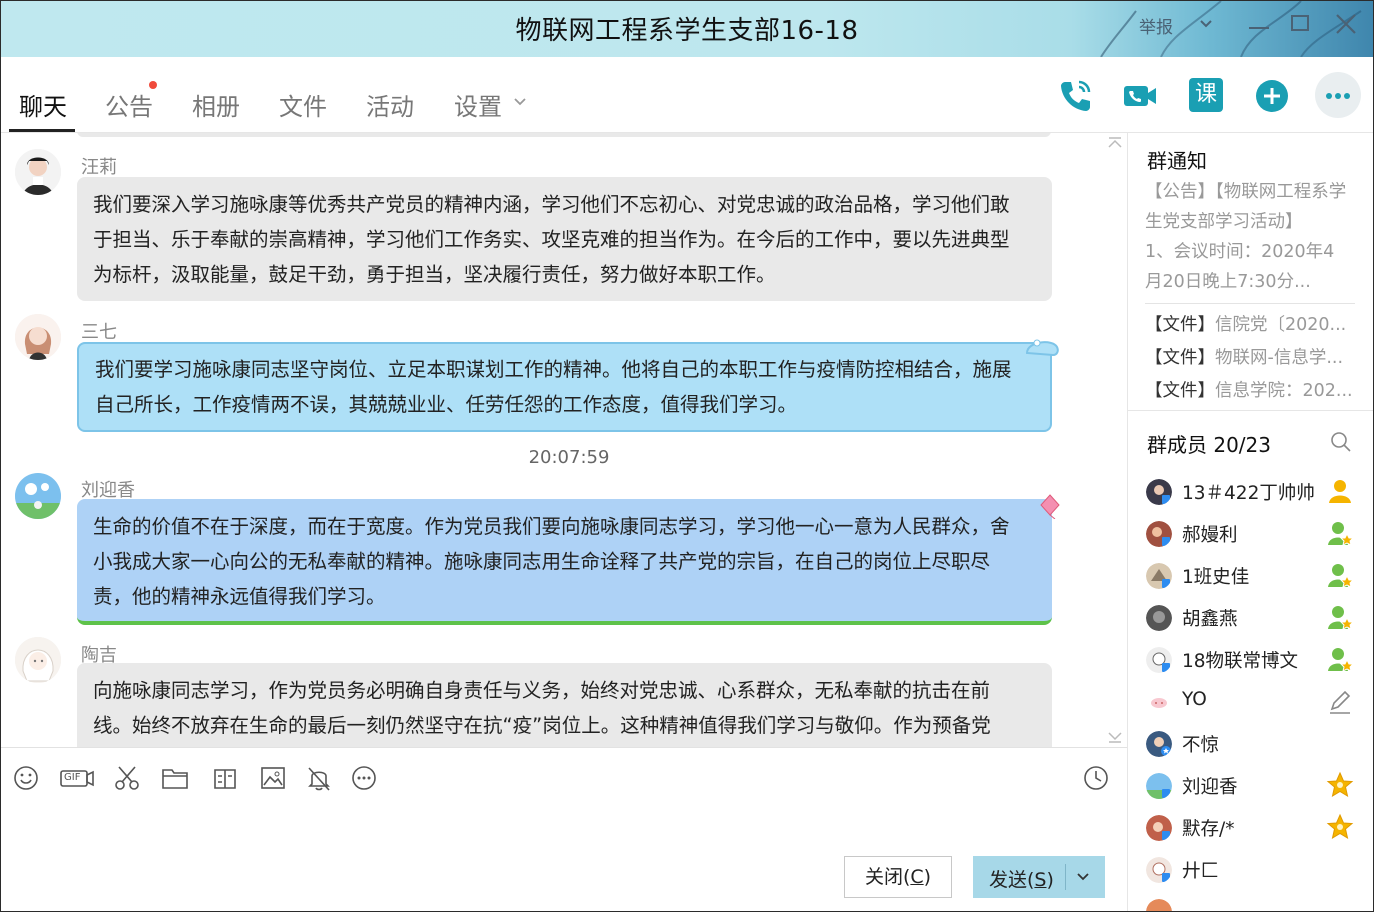  What do you see at coordinates (1256, 904) in the screenshot?
I see `member-item-partial` at bounding box center [1256, 904].